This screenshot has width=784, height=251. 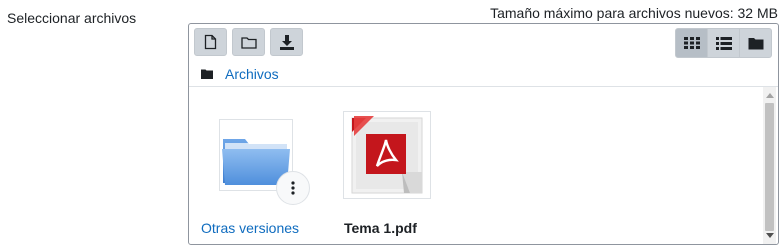 I want to click on download-icon, so click(x=286, y=42).